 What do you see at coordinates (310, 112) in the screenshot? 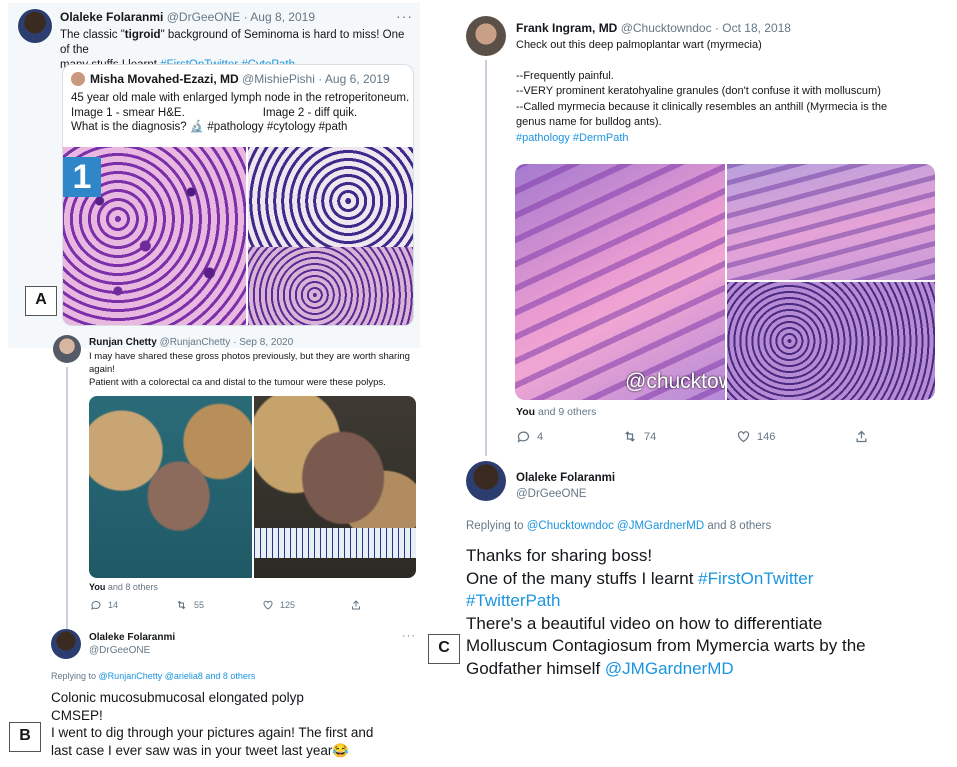
I see `quote-line-part: Image 2 - diff quik.` at bounding box center [310, 112].